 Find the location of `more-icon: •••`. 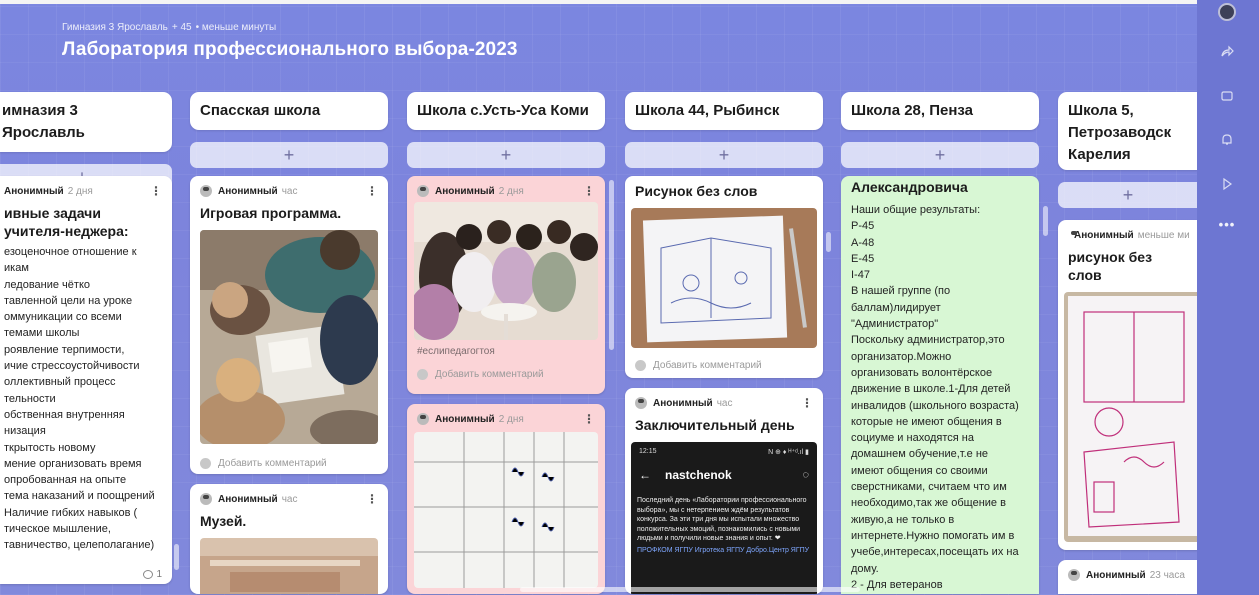

more-icon: ••• is located at coordinates (1227, 224).